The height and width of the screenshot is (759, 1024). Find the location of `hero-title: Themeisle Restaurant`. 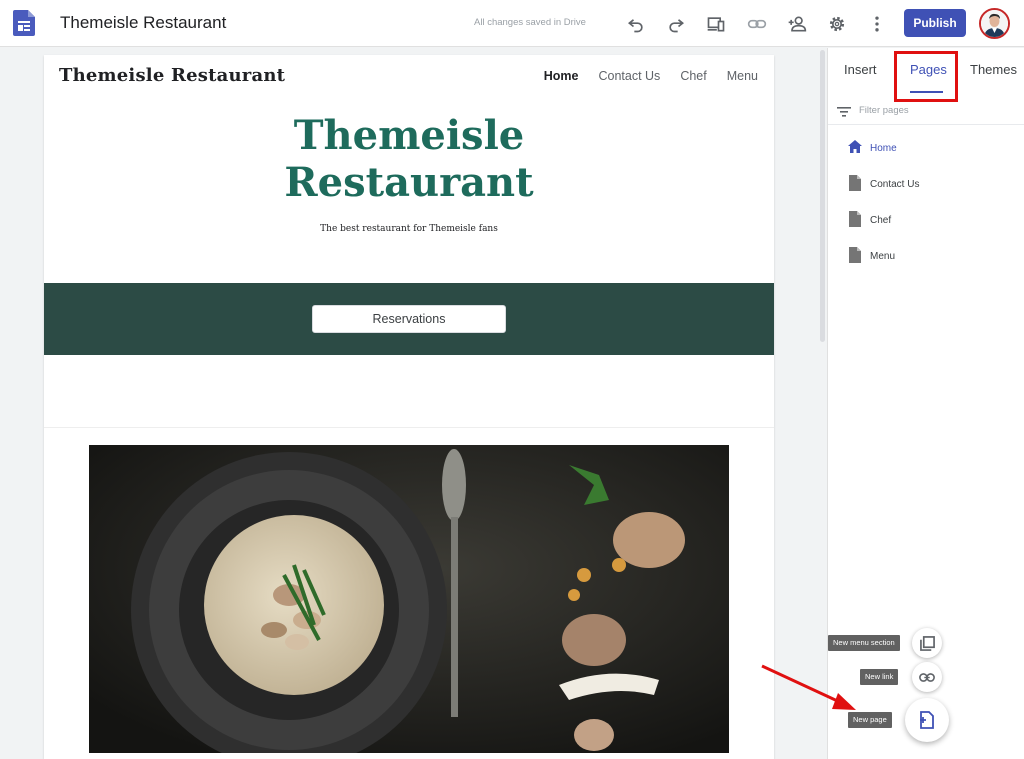

hero-title: Themeisle Restaurant is located at coordinates (409, 159).